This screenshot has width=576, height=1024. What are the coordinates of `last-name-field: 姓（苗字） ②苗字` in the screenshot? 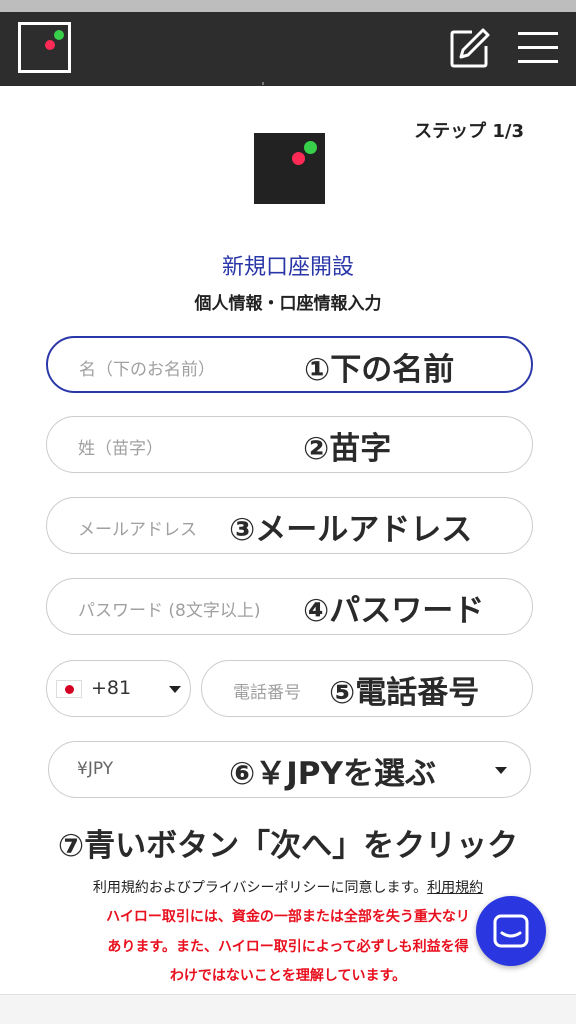 It's located at (289, 444).